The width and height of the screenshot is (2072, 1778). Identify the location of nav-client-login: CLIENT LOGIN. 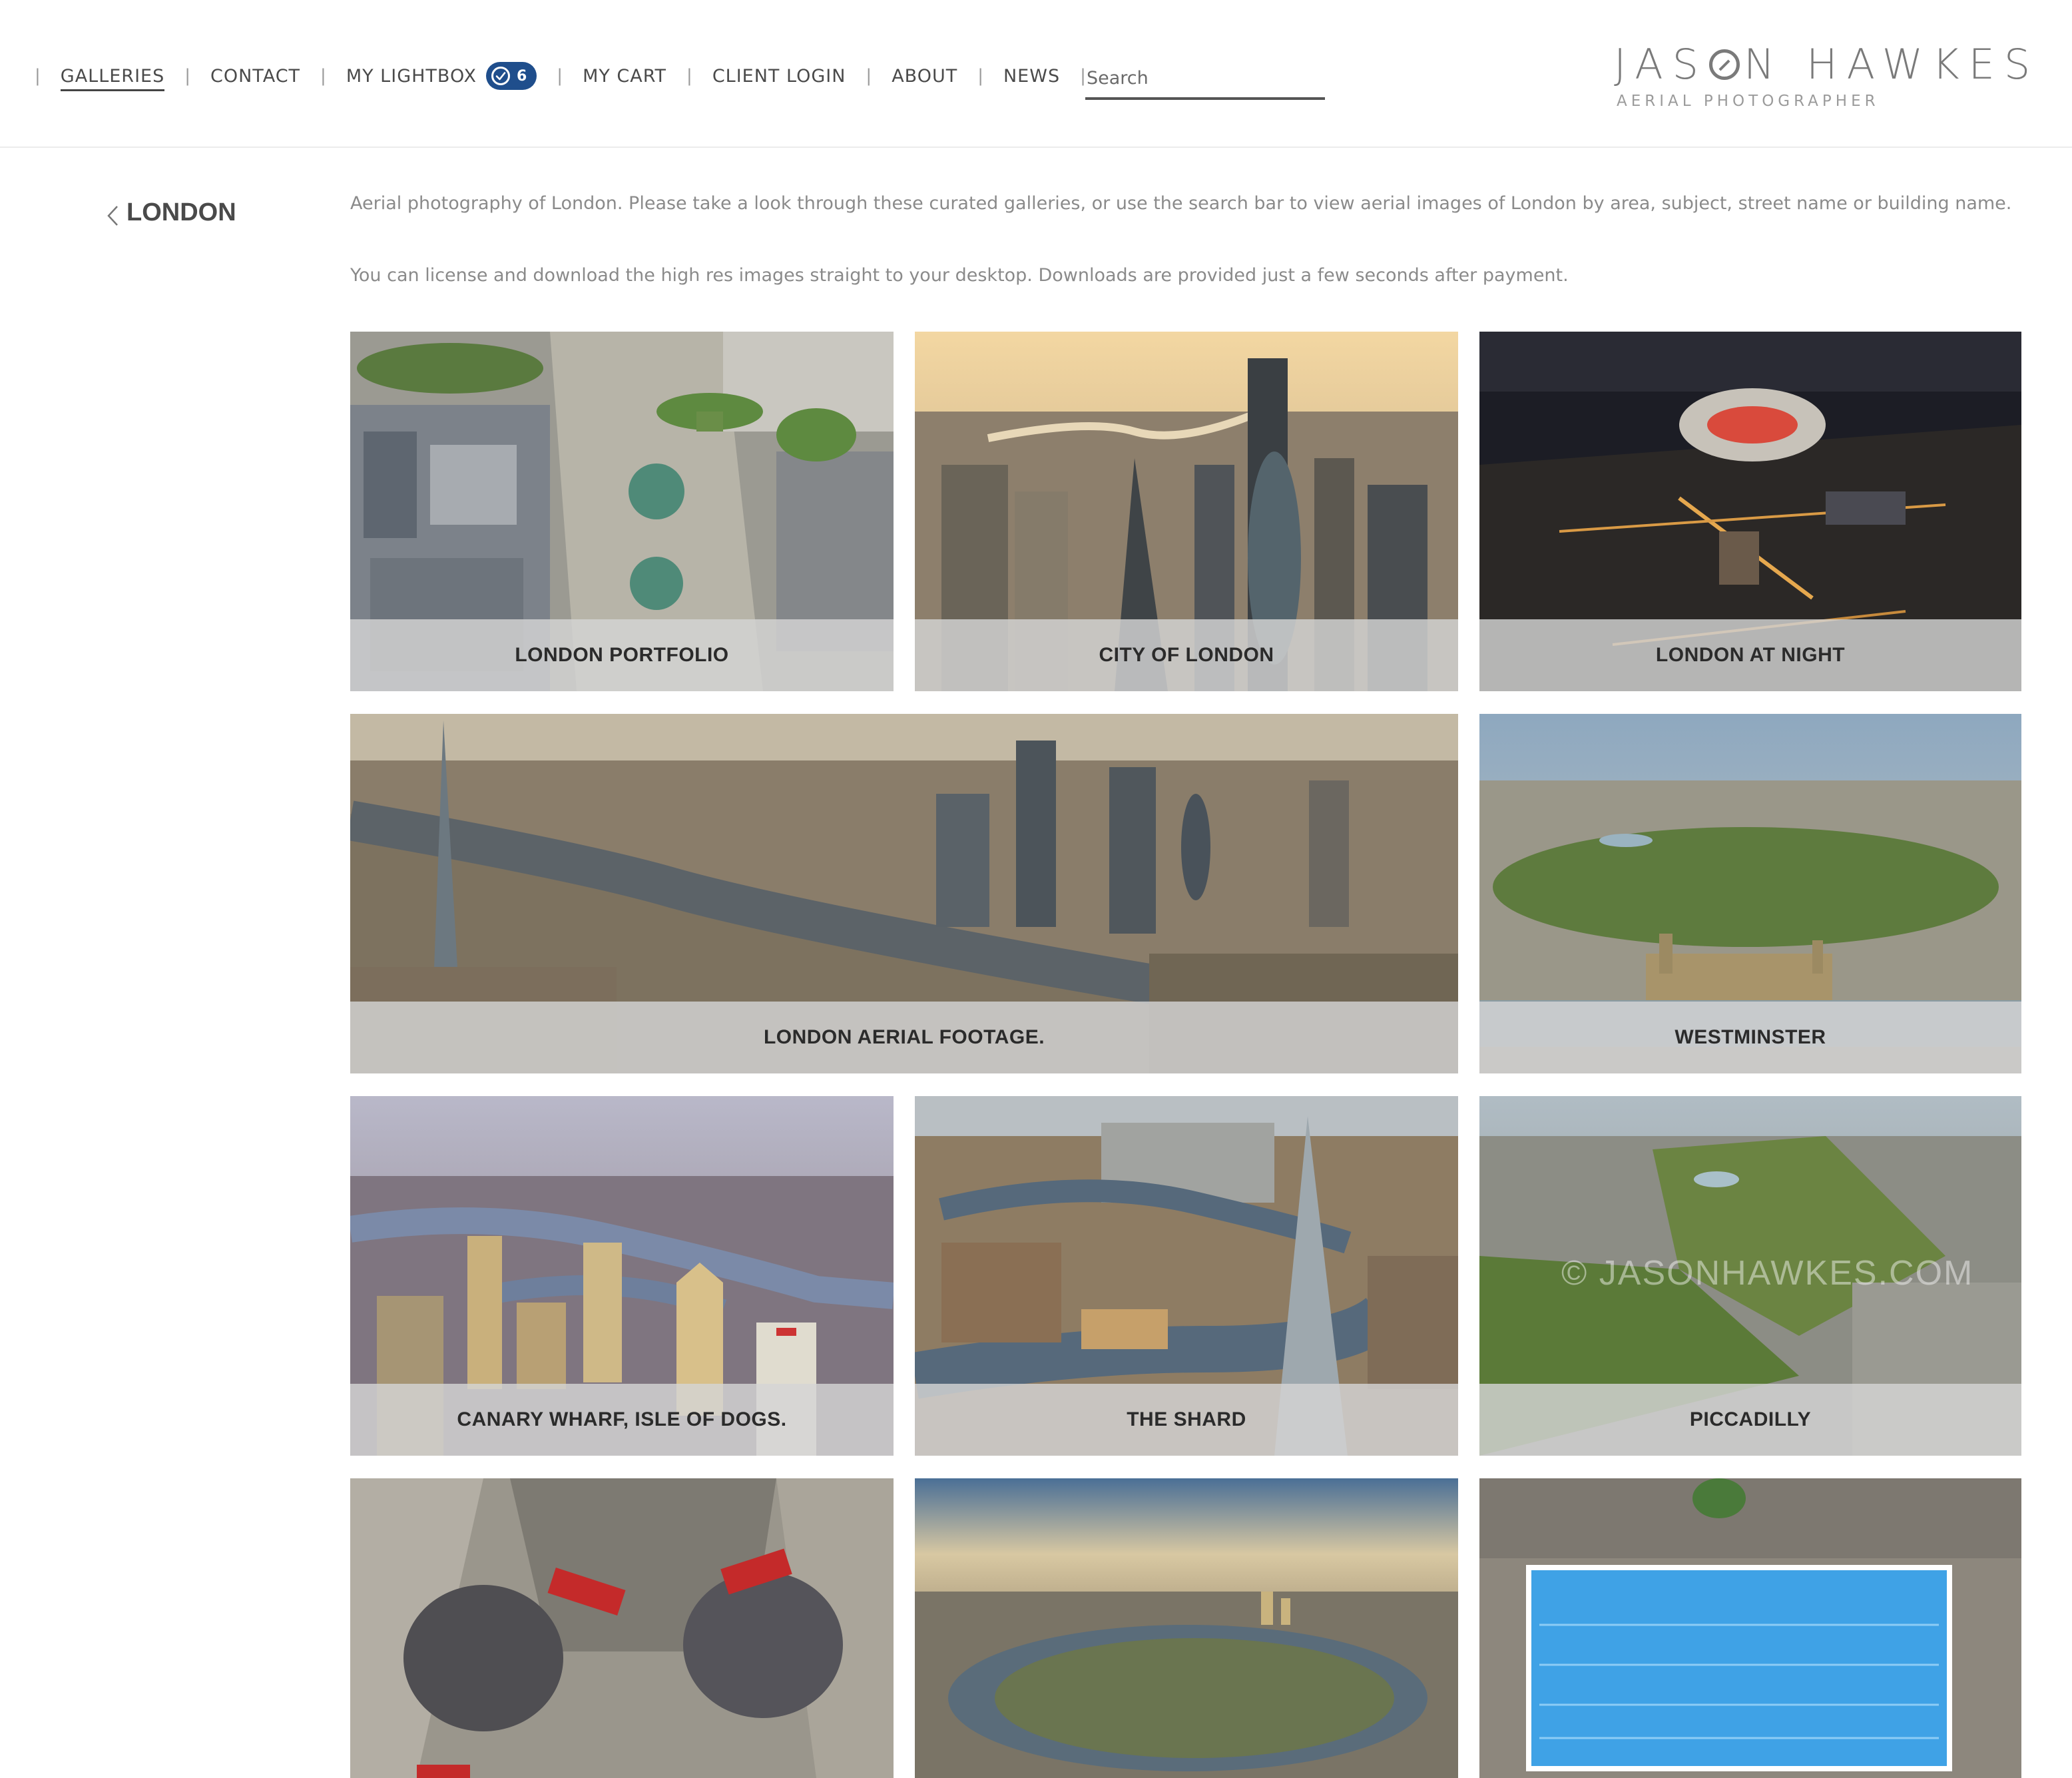
(779, 76).